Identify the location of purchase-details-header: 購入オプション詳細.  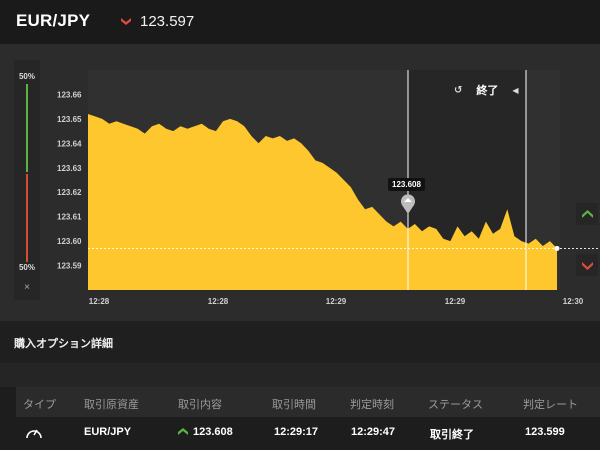
(300, 342).